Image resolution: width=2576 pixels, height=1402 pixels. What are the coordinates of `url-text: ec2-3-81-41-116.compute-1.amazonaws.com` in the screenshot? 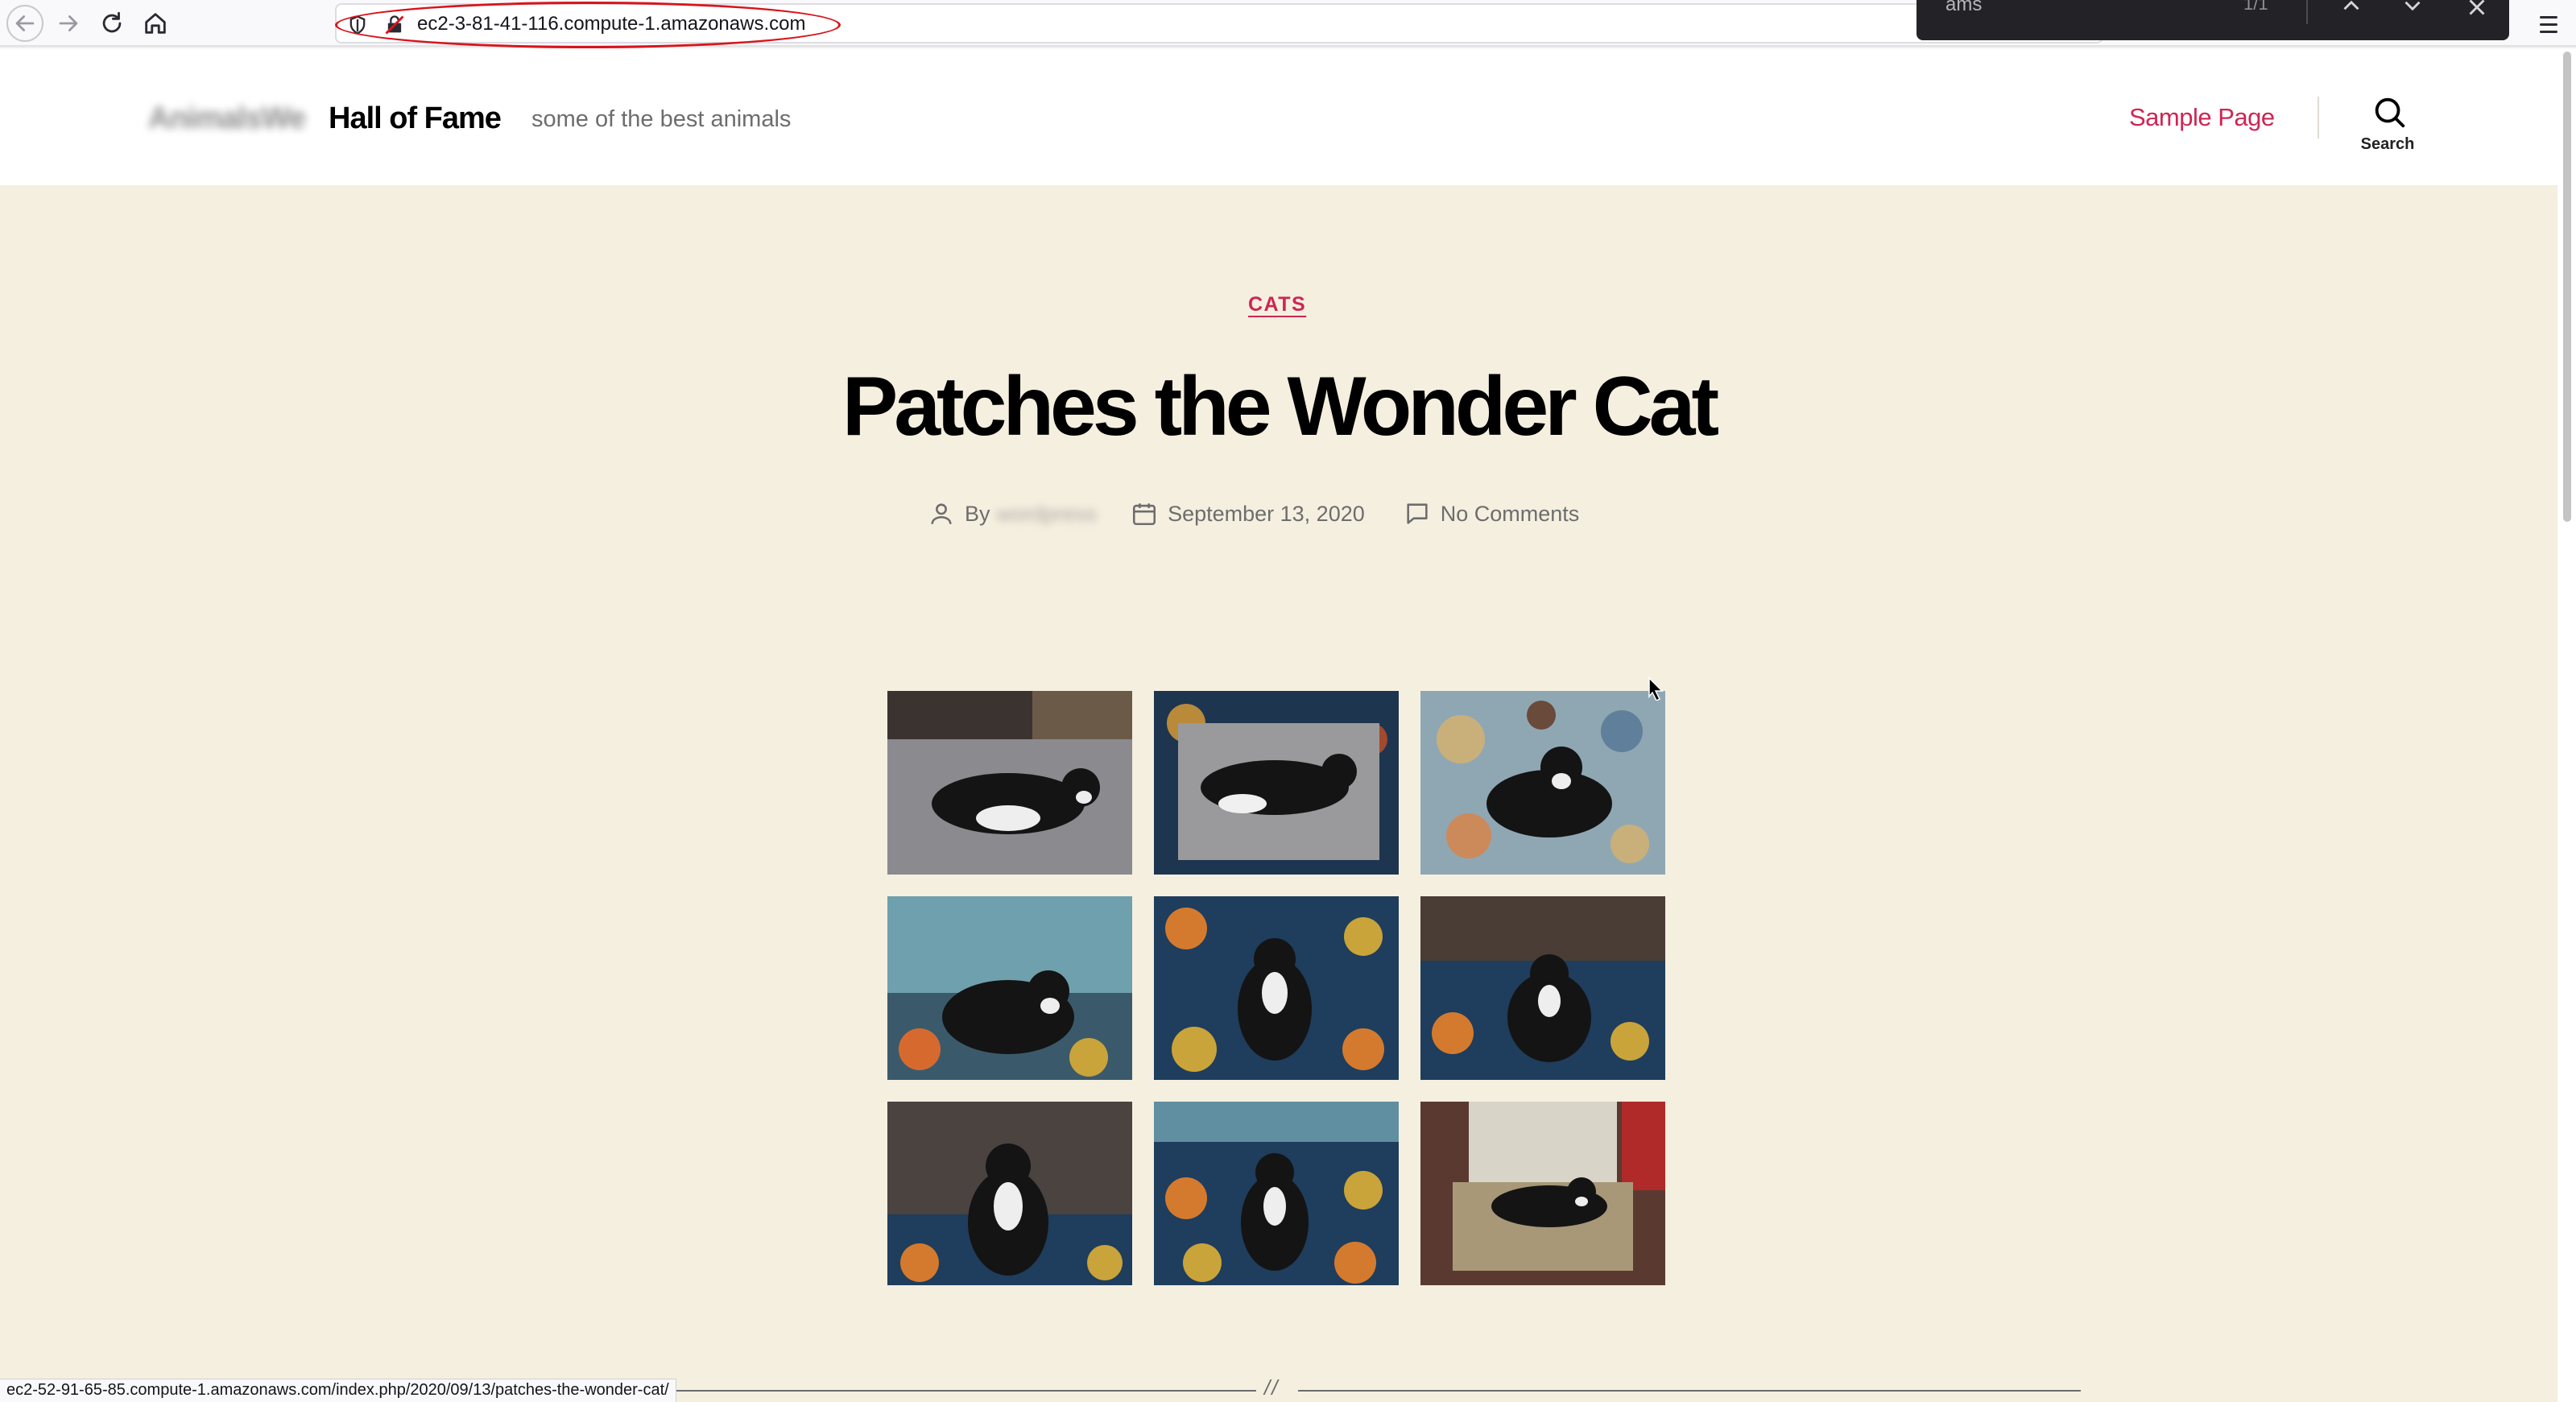 It's located at (611, 24).